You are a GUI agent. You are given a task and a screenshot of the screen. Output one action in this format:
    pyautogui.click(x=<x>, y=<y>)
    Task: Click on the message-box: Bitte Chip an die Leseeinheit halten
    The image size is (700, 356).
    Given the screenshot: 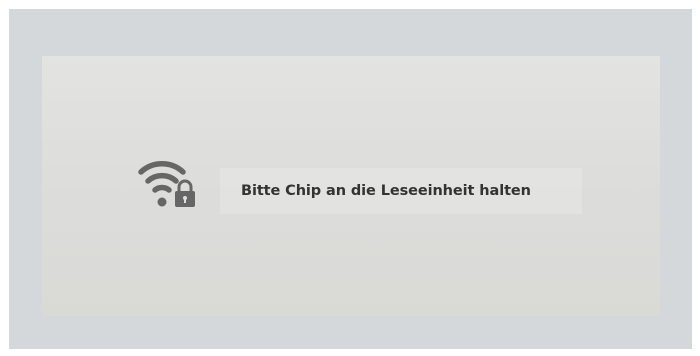 What is the action you would take?
    pyautogui.click(x=401, y=191)
    